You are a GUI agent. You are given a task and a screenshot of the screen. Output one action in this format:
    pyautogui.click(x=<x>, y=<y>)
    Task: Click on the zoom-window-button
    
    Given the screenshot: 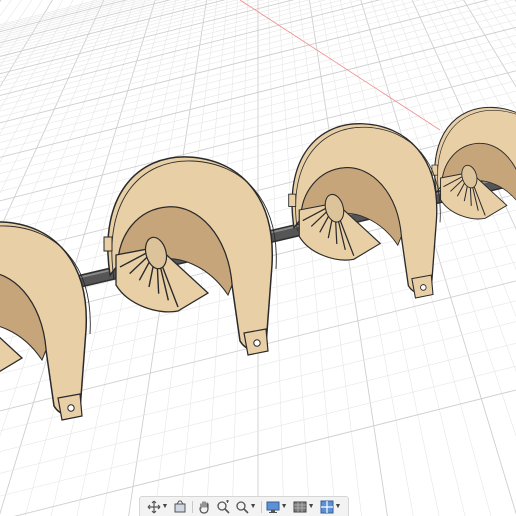 What is the action you would take?
    pyautogui.click(x=223, y=507)
    